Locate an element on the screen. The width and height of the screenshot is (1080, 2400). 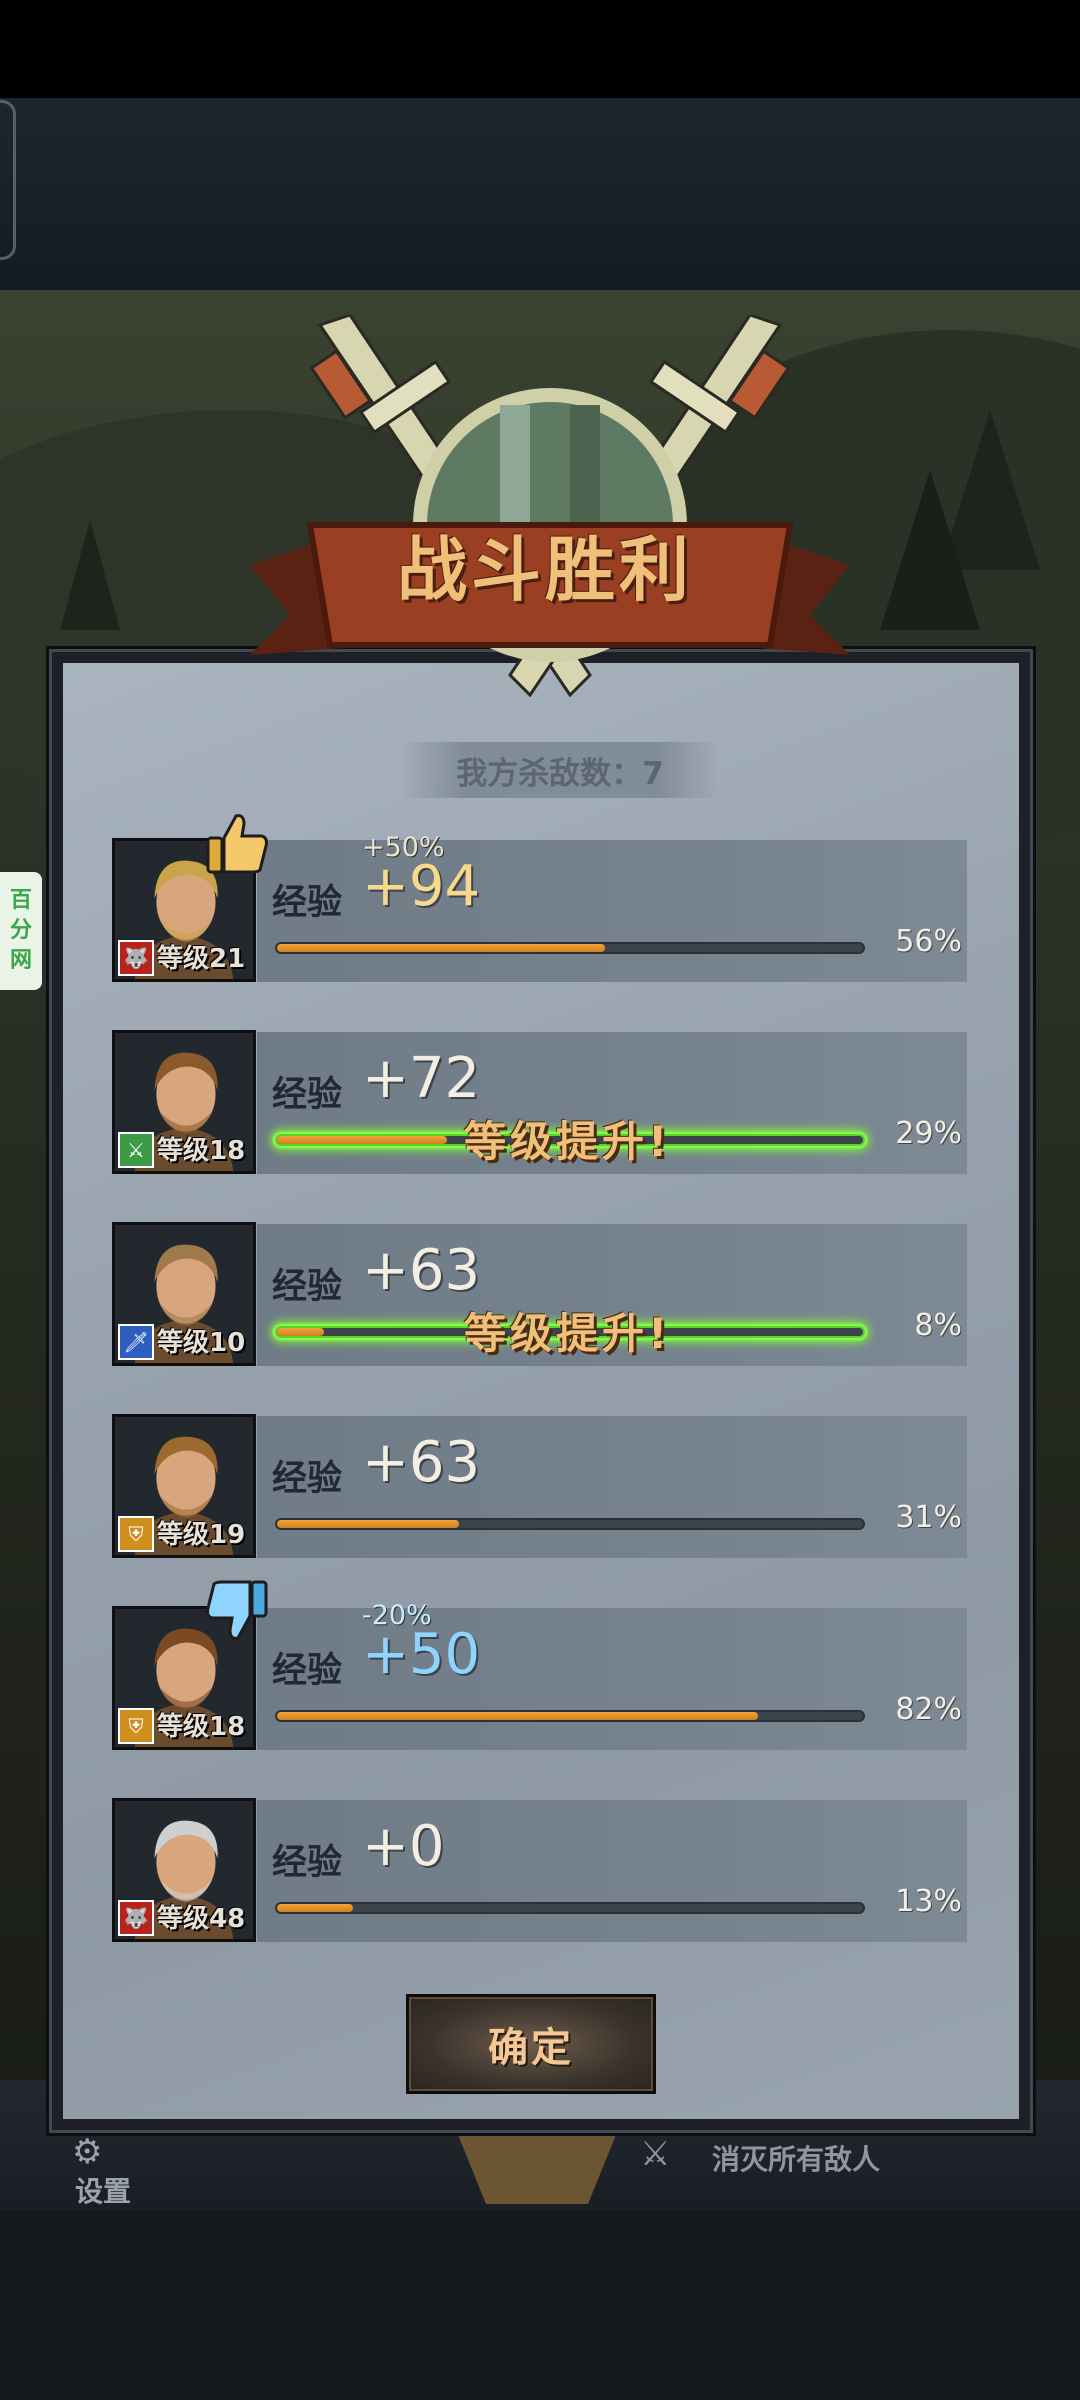
hero-level: 等级21 is located at coordinates (201, 959).